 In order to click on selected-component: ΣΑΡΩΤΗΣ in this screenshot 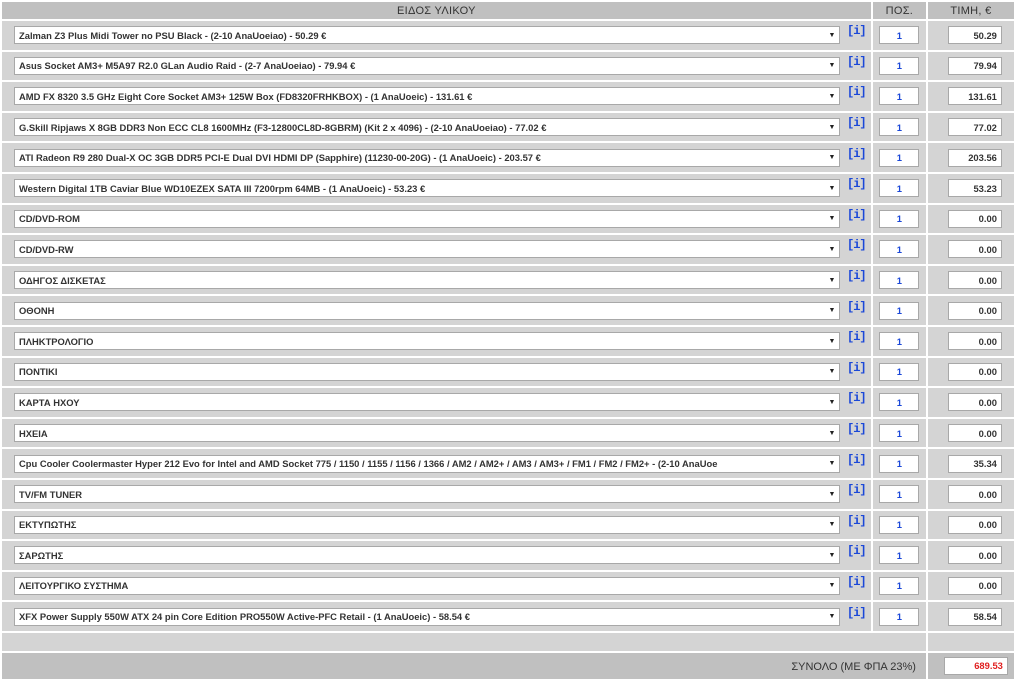, I will do `click(41, 555)`.